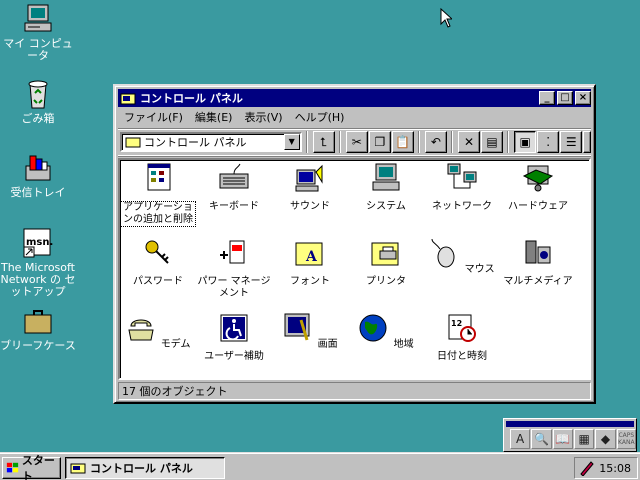 This screenshot has height=480, width=640. I want to click on menu-edit: 編集(E), so click(214, 117).